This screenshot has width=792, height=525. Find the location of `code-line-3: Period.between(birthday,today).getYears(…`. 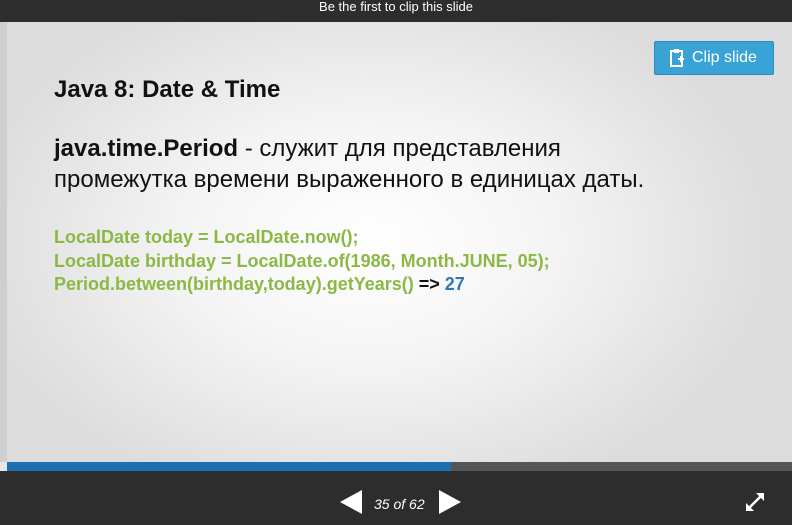

code-line-3: Period.between(birthday,today).getYears(… is located at coordinates (302, 285).